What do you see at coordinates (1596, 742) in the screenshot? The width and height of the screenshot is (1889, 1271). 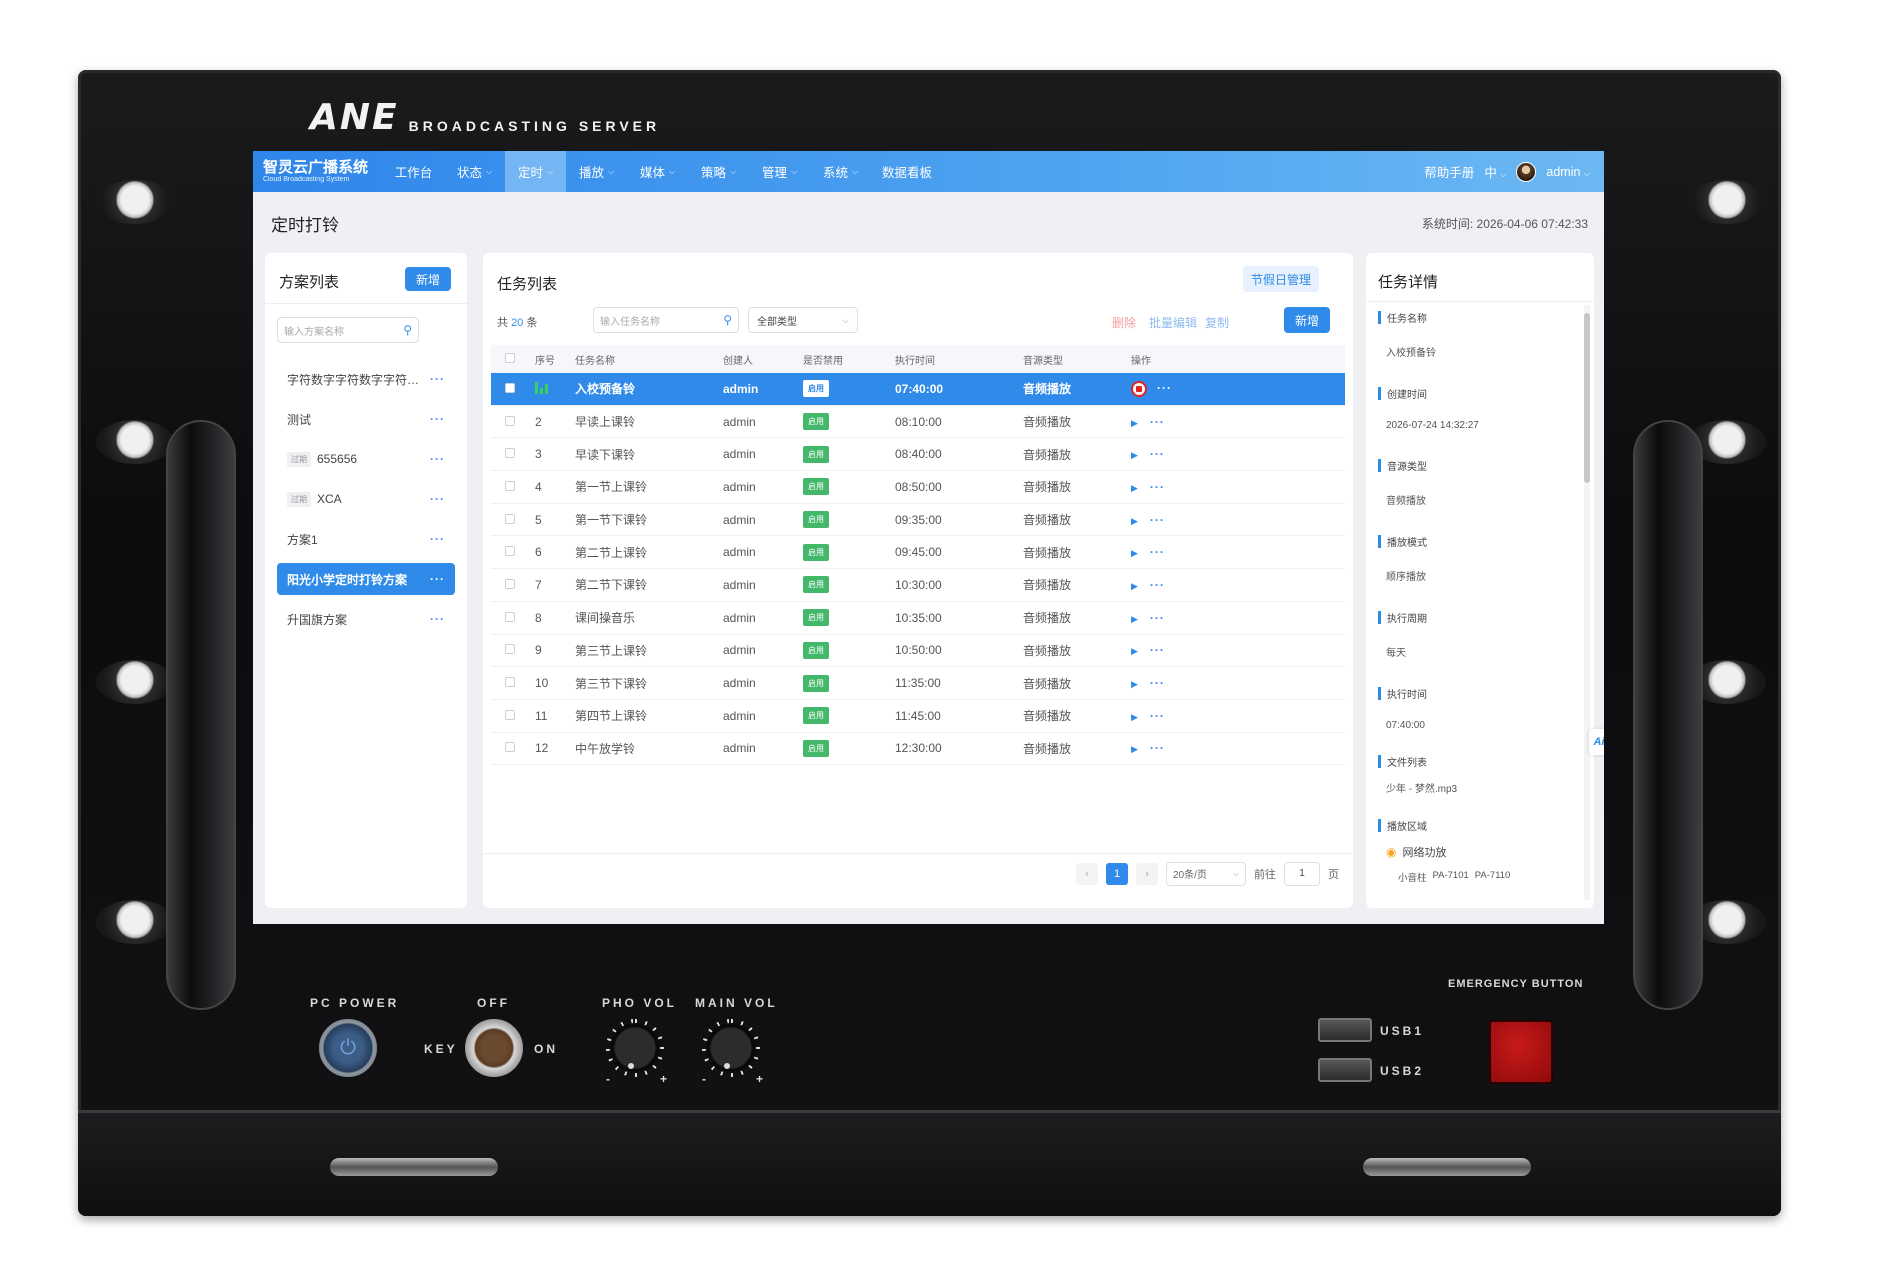 I see `ai-assistant-button: Ai` at bounding box center [1596, 742].